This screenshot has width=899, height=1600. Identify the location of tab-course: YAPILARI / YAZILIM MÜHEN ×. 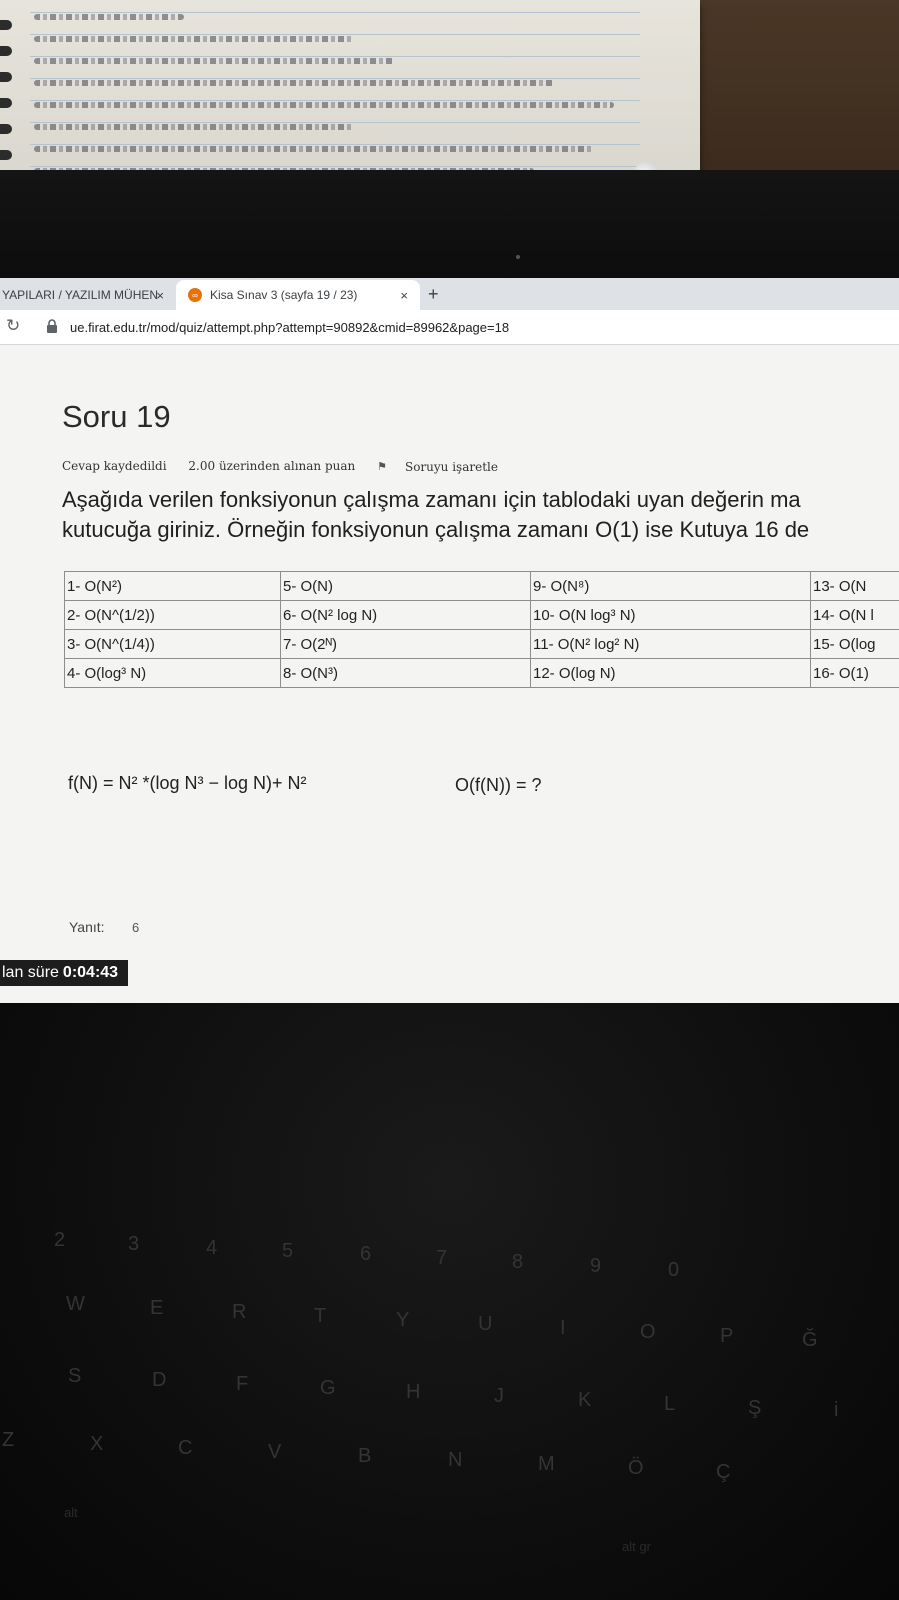
(86, 295).